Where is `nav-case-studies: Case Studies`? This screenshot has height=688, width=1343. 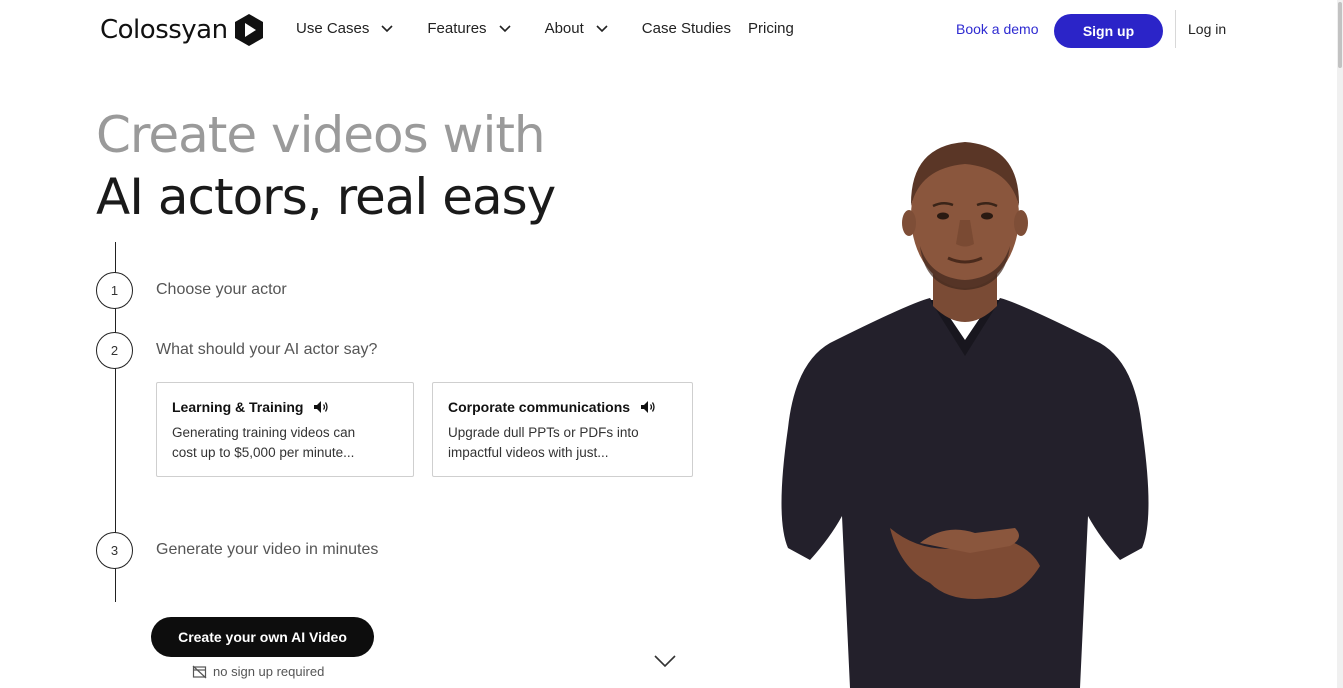 nav-case-studies: Case Studies is located at coordinates (686, 28).